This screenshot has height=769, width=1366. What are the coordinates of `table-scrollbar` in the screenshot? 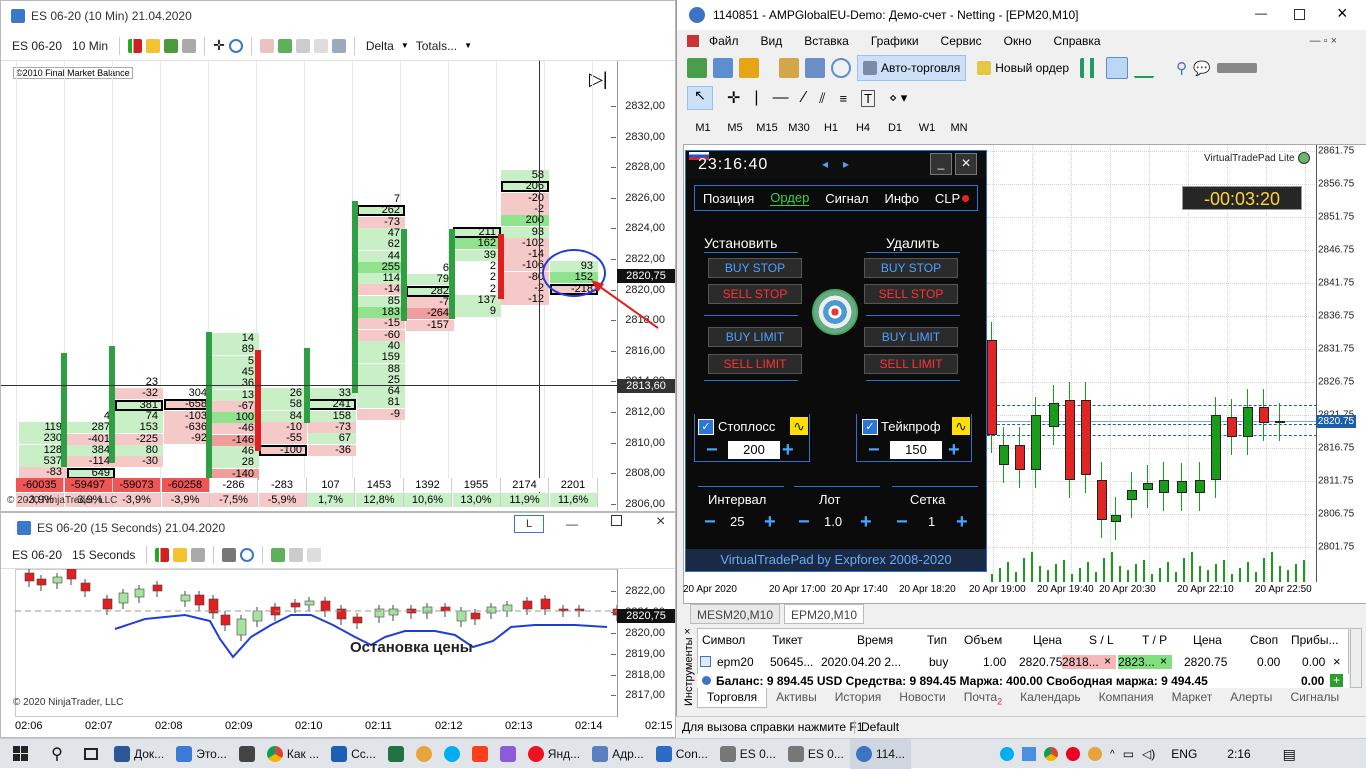 It's located at (1356, 658).